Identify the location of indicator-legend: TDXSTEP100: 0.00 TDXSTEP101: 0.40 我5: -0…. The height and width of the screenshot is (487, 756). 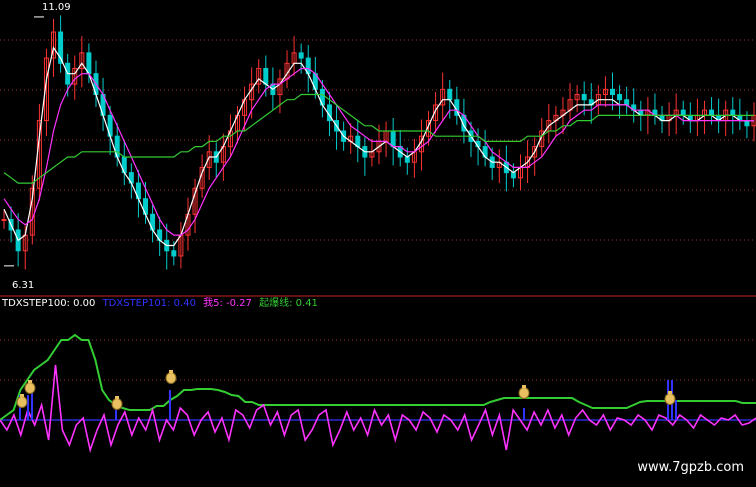
(162, 304).